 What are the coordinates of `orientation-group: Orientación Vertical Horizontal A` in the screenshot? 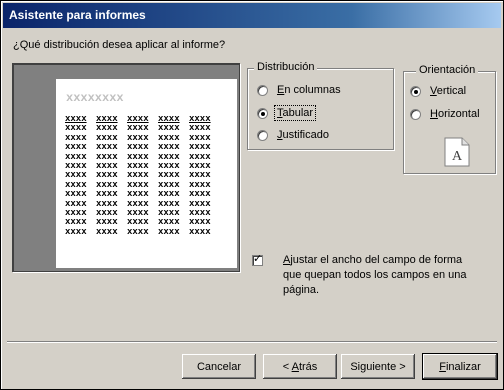 It's located at (449, 119).